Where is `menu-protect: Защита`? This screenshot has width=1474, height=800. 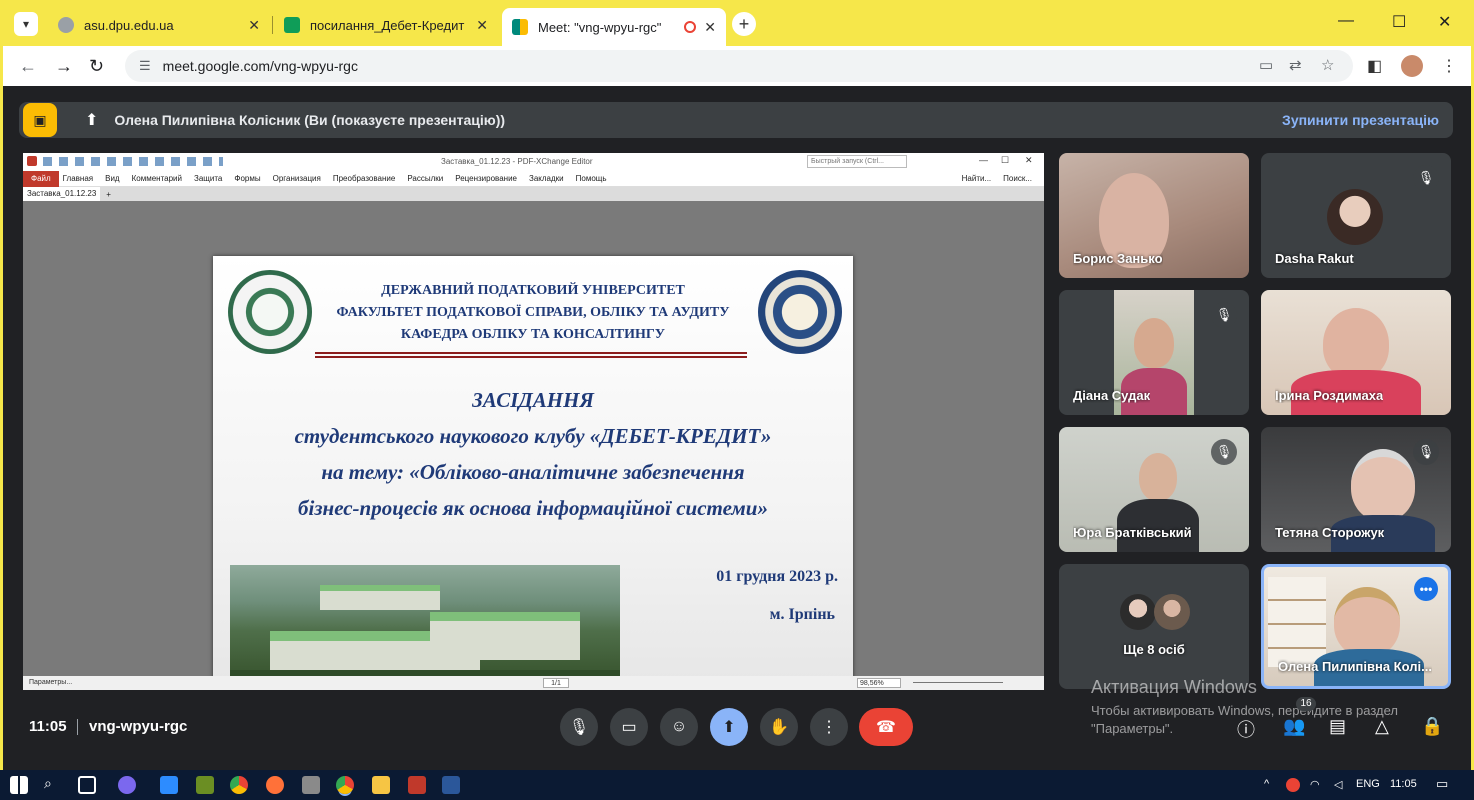
menu-protect: Защита is located at coordinates (208, 178).